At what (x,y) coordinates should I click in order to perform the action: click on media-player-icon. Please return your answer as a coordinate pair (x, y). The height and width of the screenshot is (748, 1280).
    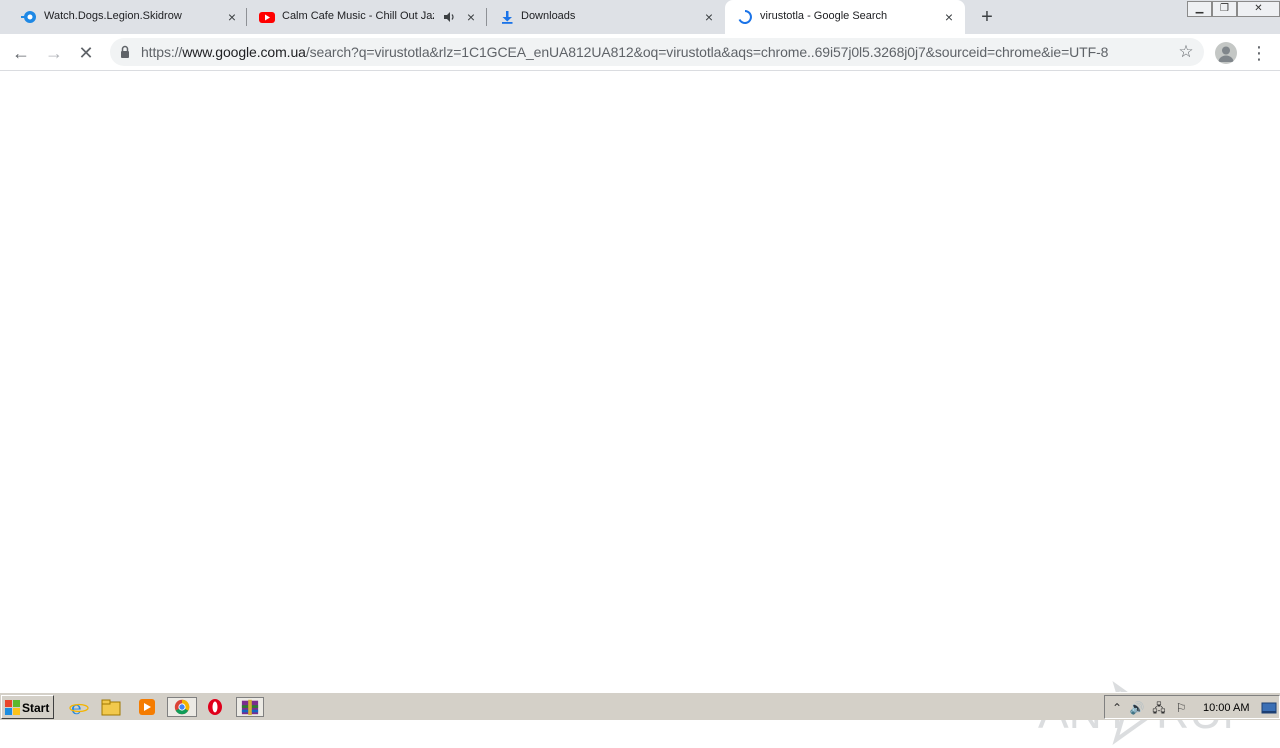
    Looking at the image, I should click on (147, 707).